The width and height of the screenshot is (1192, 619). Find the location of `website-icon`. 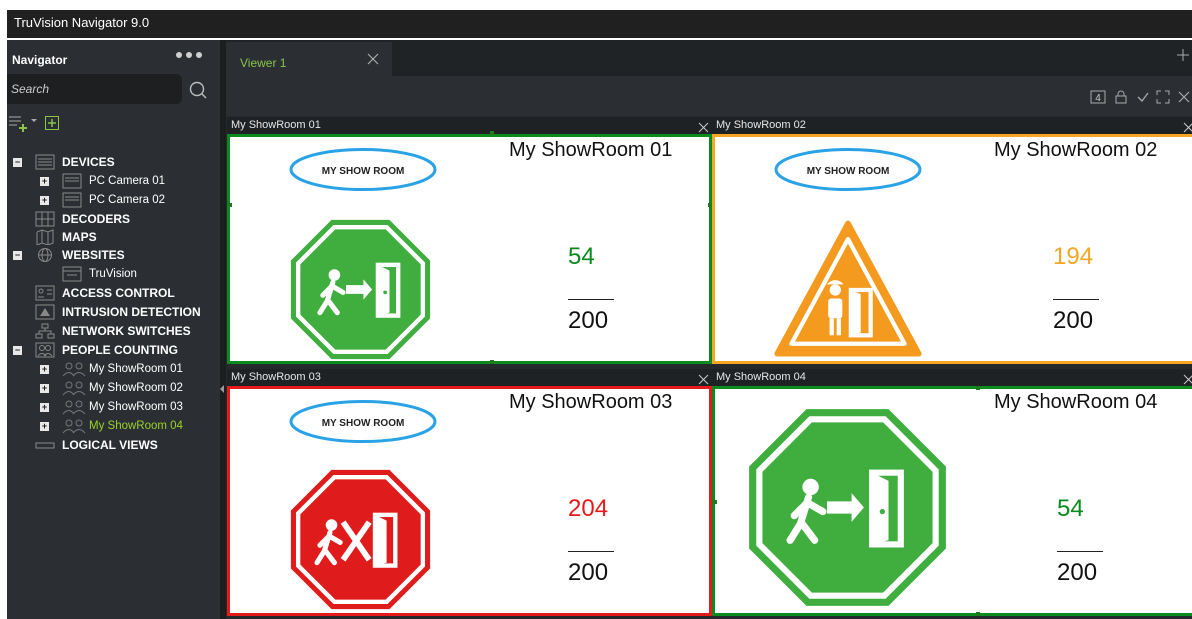

website-icon is located at coordinates (72, 274).